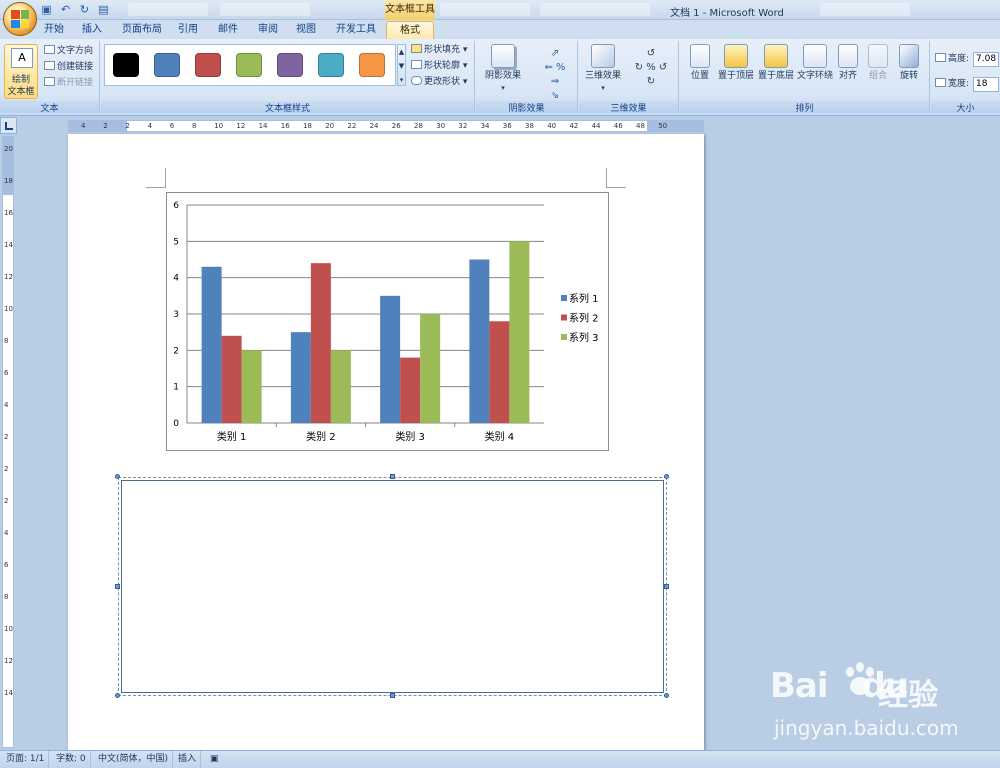 The width and height of the screenshot is (1000, 768). What do you see at coordinates (401, 52) in the screenshot?
I see `gallery-up-icon: ▲` at bounding box center [401, 52].